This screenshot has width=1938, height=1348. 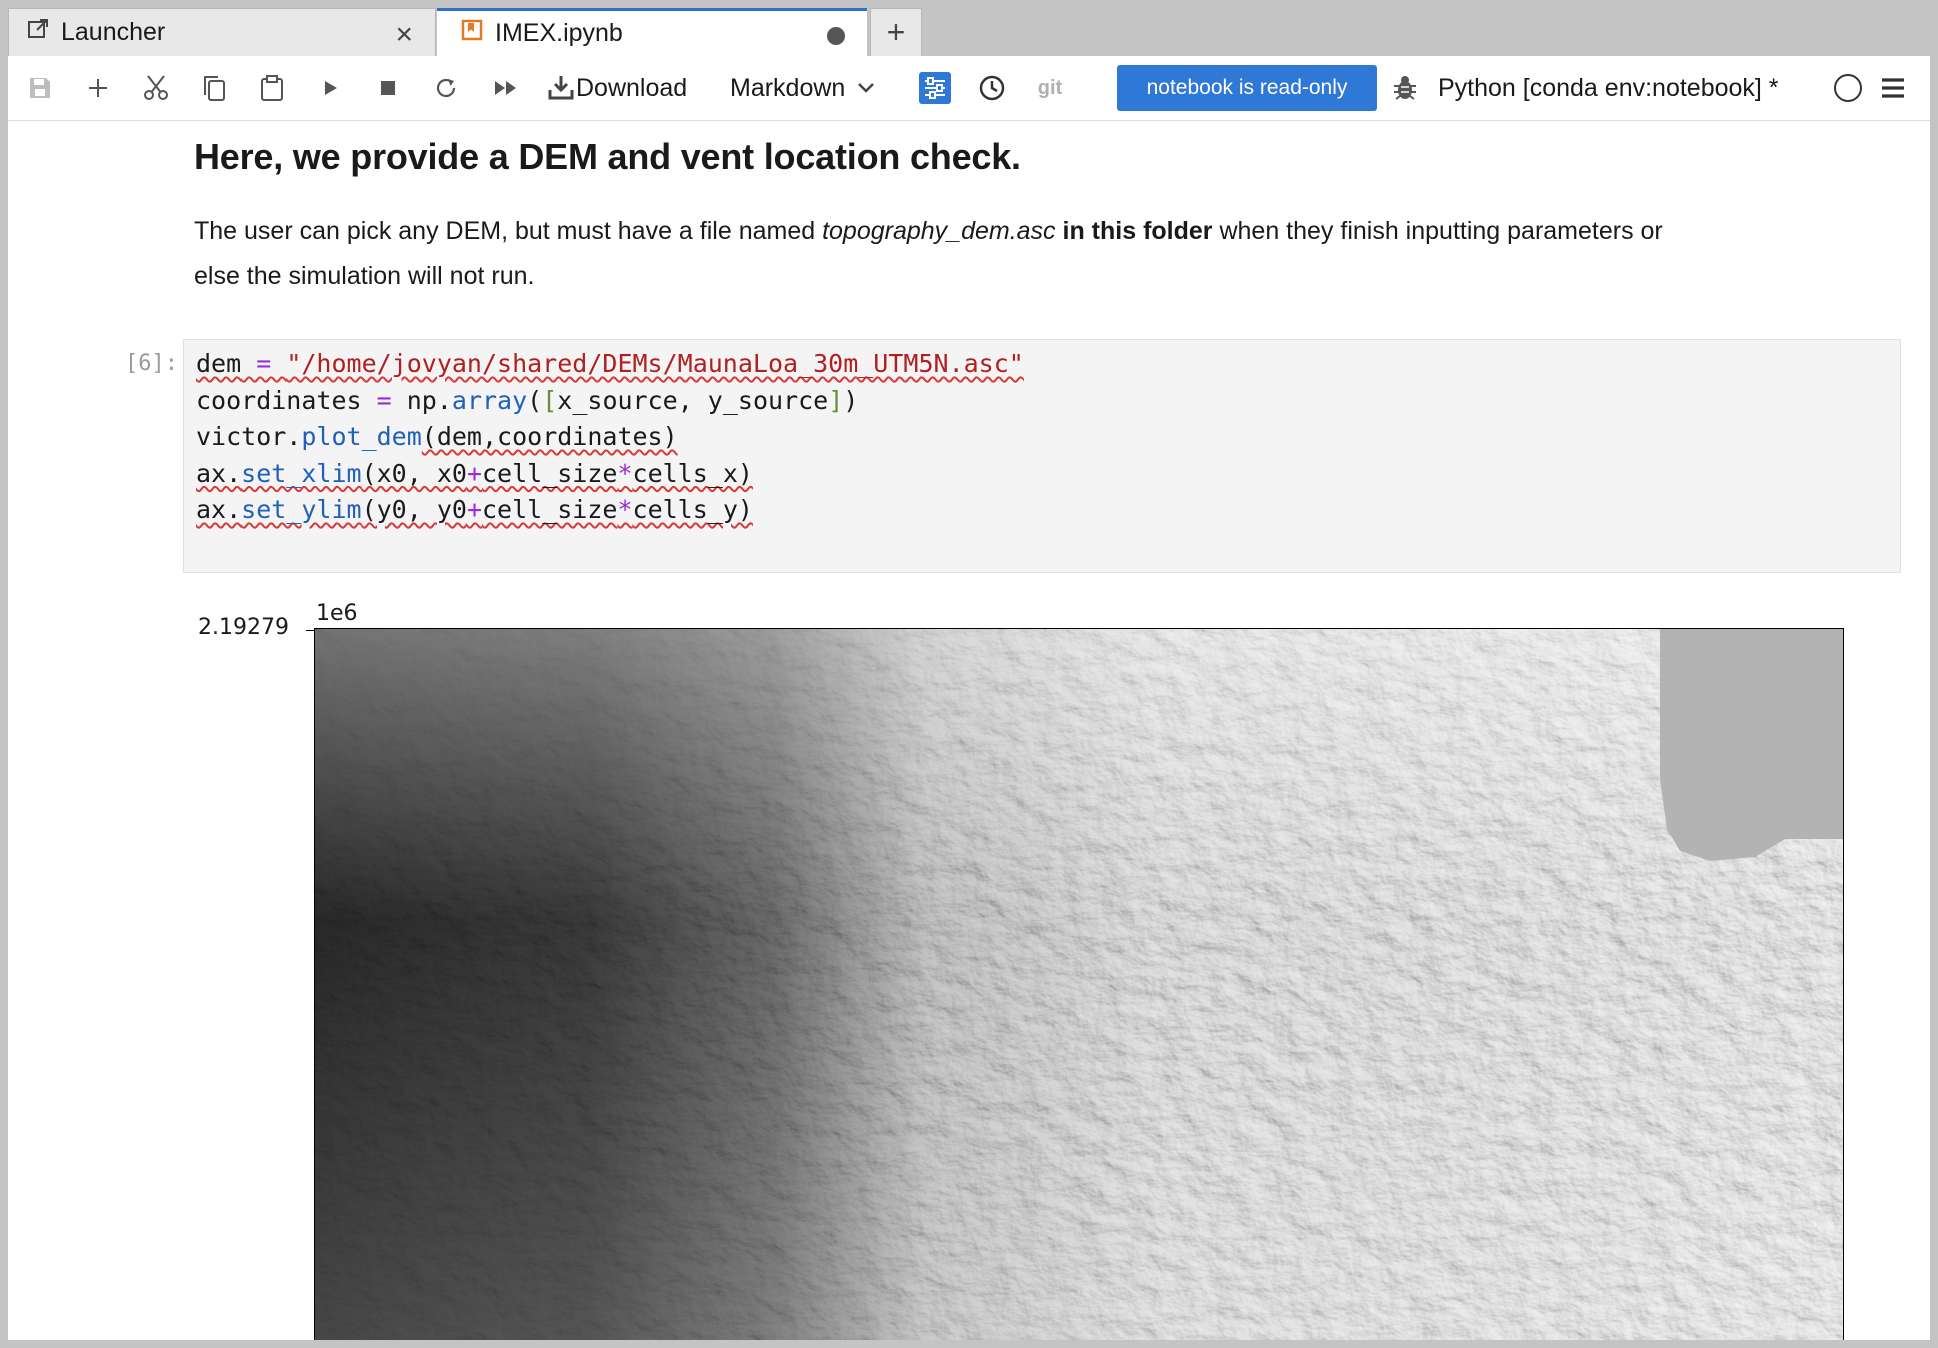 I want to click on notebook-bookmark-icon, so click(x=472, y=33).